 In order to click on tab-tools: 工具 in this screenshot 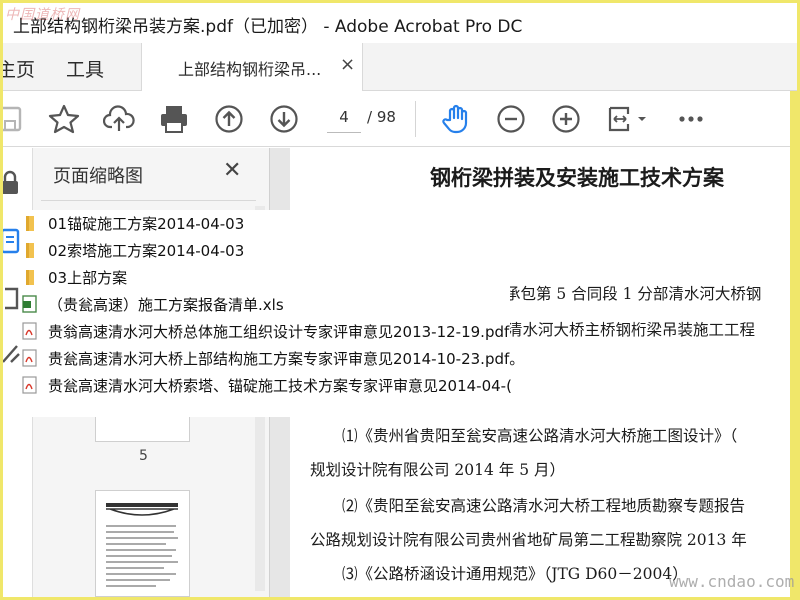, I will do `click(85, 68)`.